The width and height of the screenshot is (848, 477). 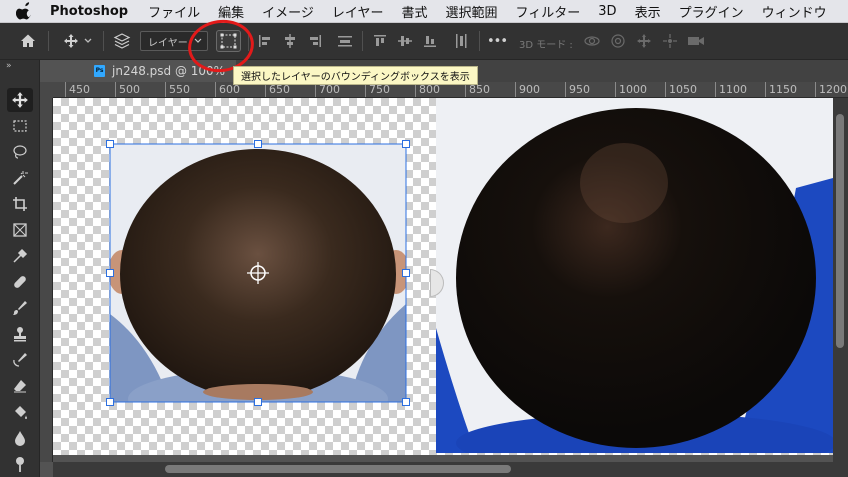 I want to click on align-center-h-button, so click(x=290, y=41).